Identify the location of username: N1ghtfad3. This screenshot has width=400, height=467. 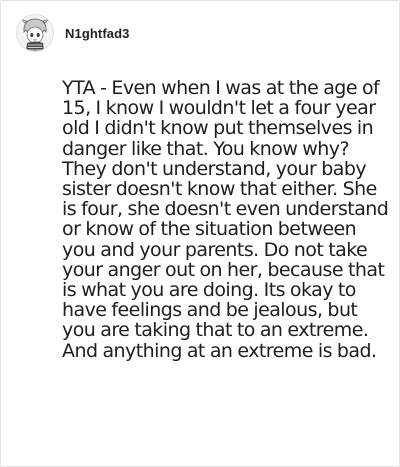
(97, 33).